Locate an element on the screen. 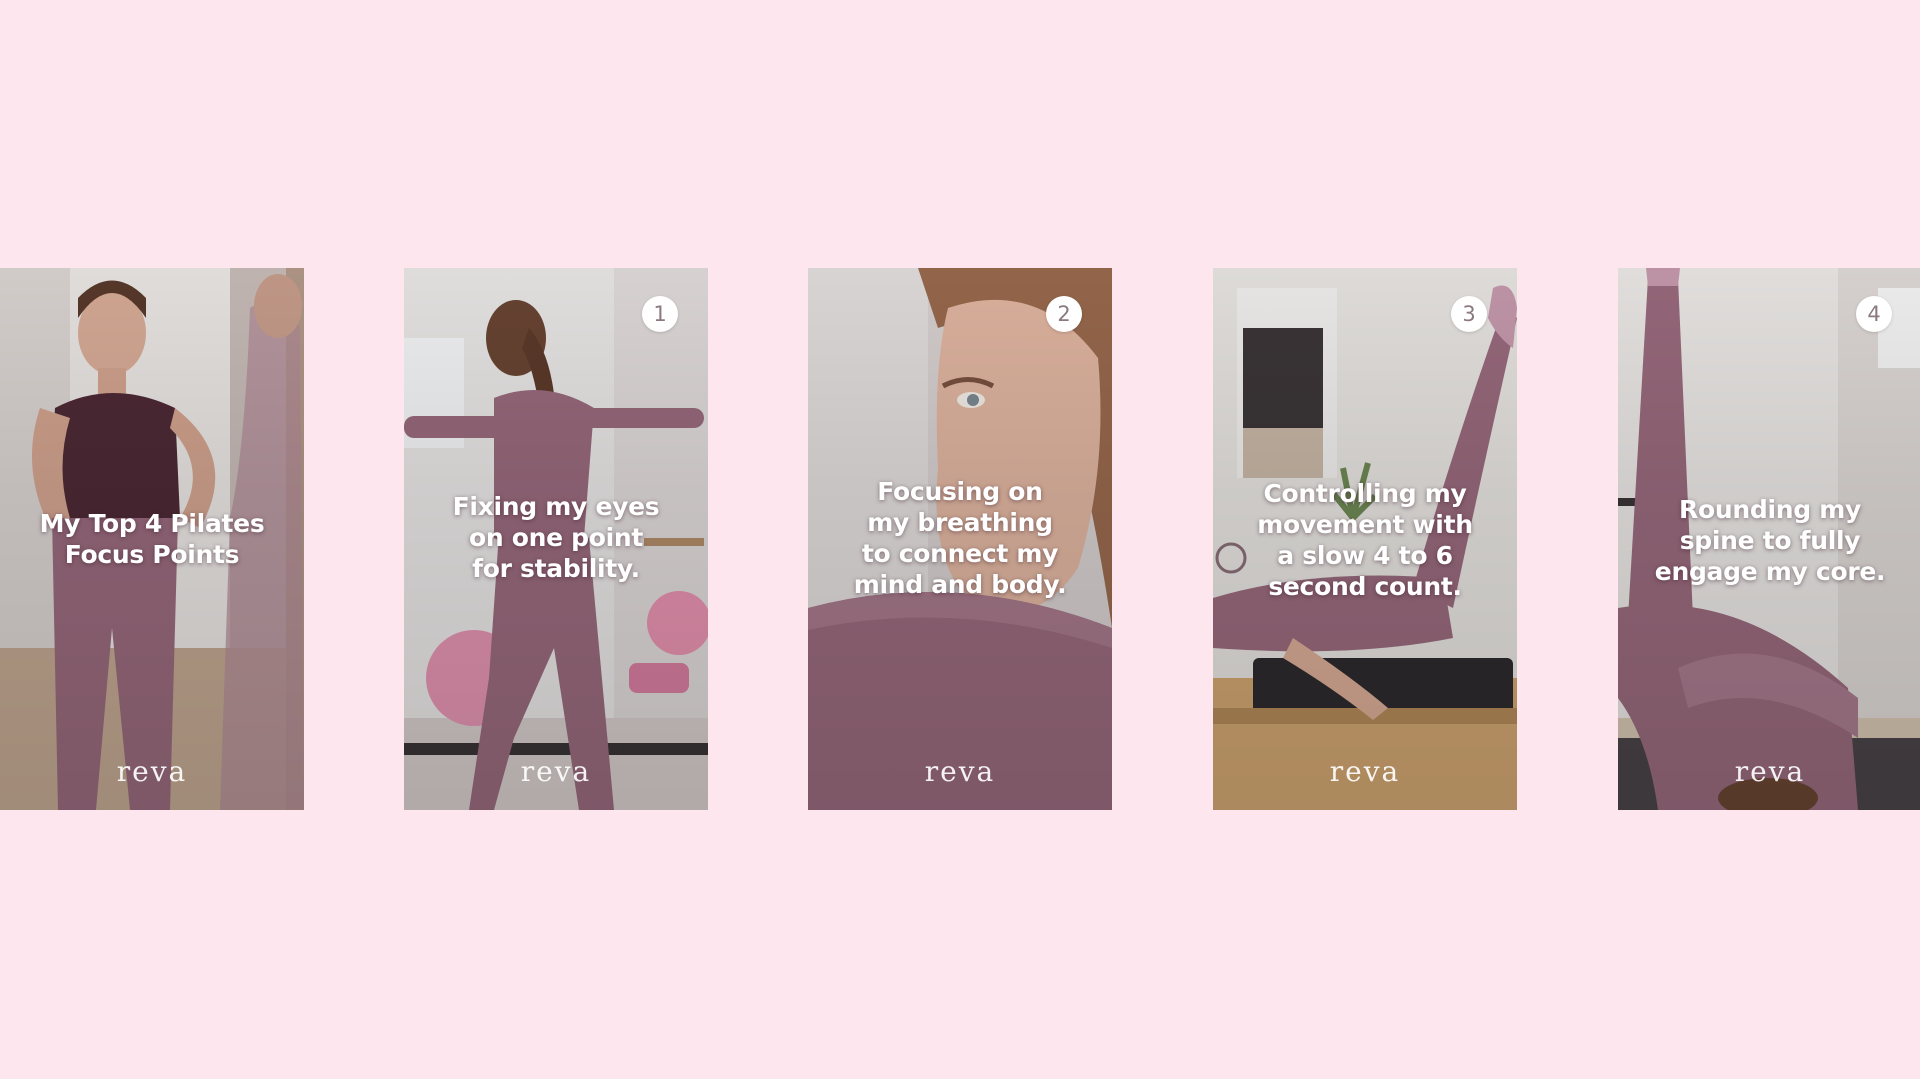 This screenshot has width=1920, height=1079. step-number-badge: 1 is located at coordinates (660, 314).